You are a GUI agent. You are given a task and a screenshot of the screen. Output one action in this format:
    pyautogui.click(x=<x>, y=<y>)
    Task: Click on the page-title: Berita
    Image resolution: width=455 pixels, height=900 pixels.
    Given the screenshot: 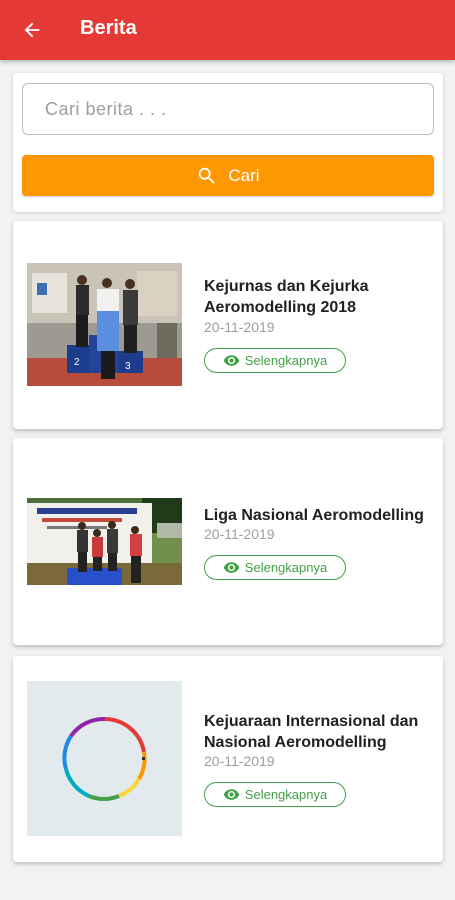 What is the action you would take?
    pyautogui.click(x=108, y=28)
    